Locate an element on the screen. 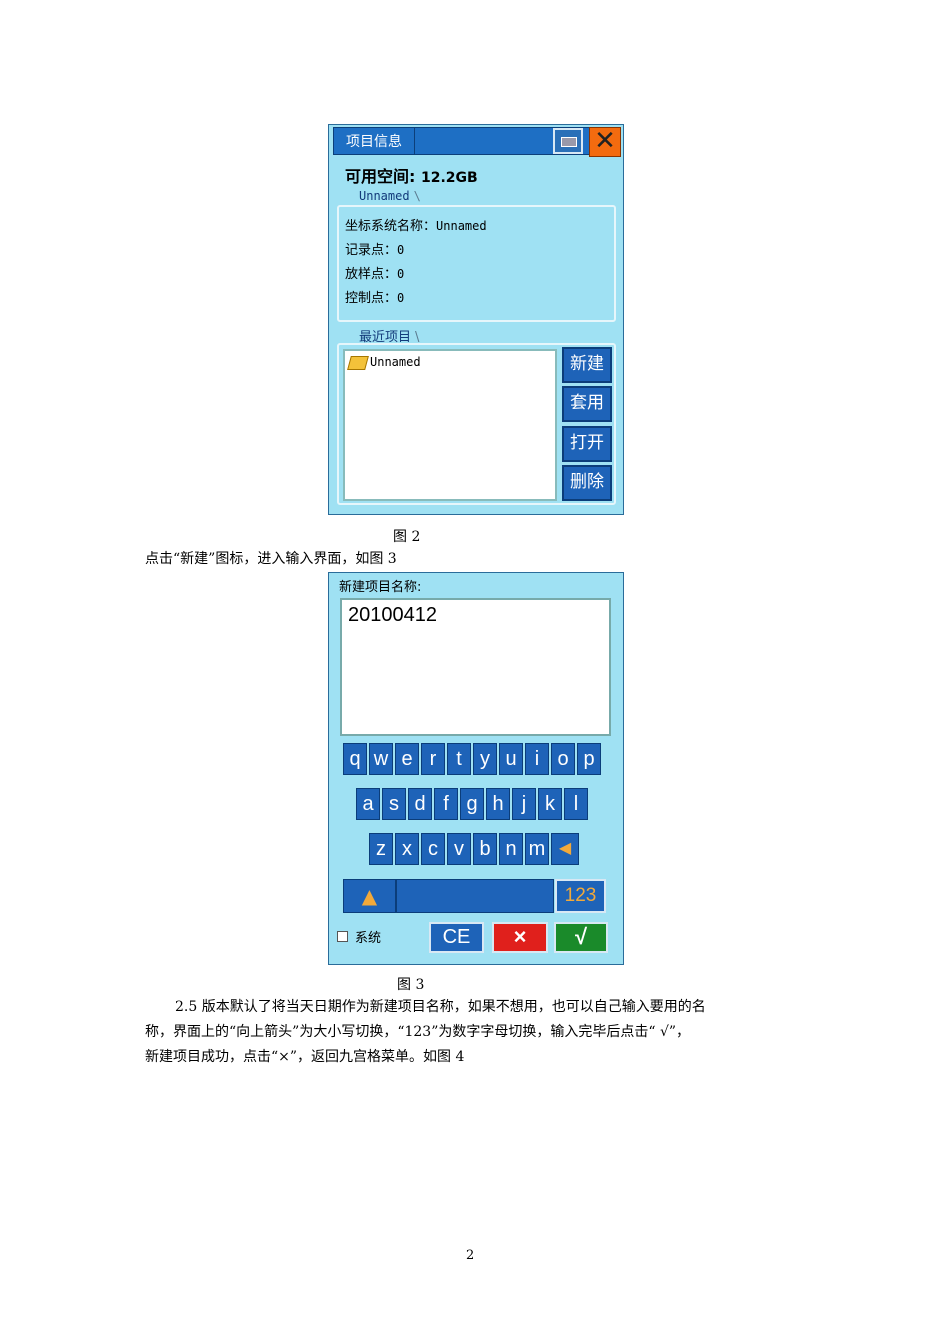 The image size is (950, 1344). available-space: 可用空间: 12.2GB is located at coordinates (411, 175).